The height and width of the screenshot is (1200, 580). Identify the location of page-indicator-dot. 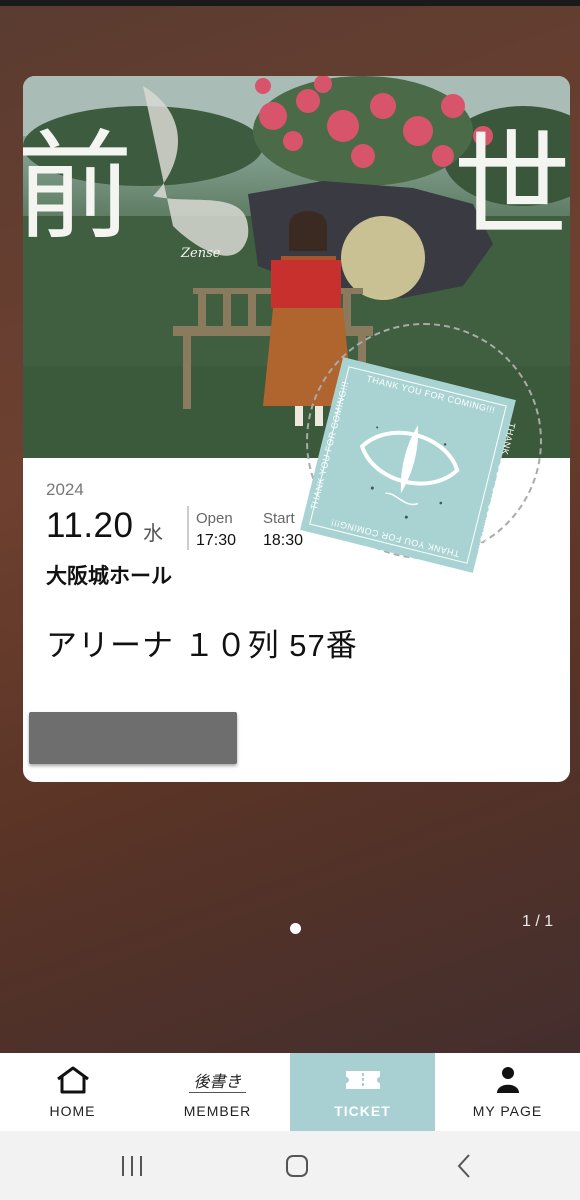
(295, 928).